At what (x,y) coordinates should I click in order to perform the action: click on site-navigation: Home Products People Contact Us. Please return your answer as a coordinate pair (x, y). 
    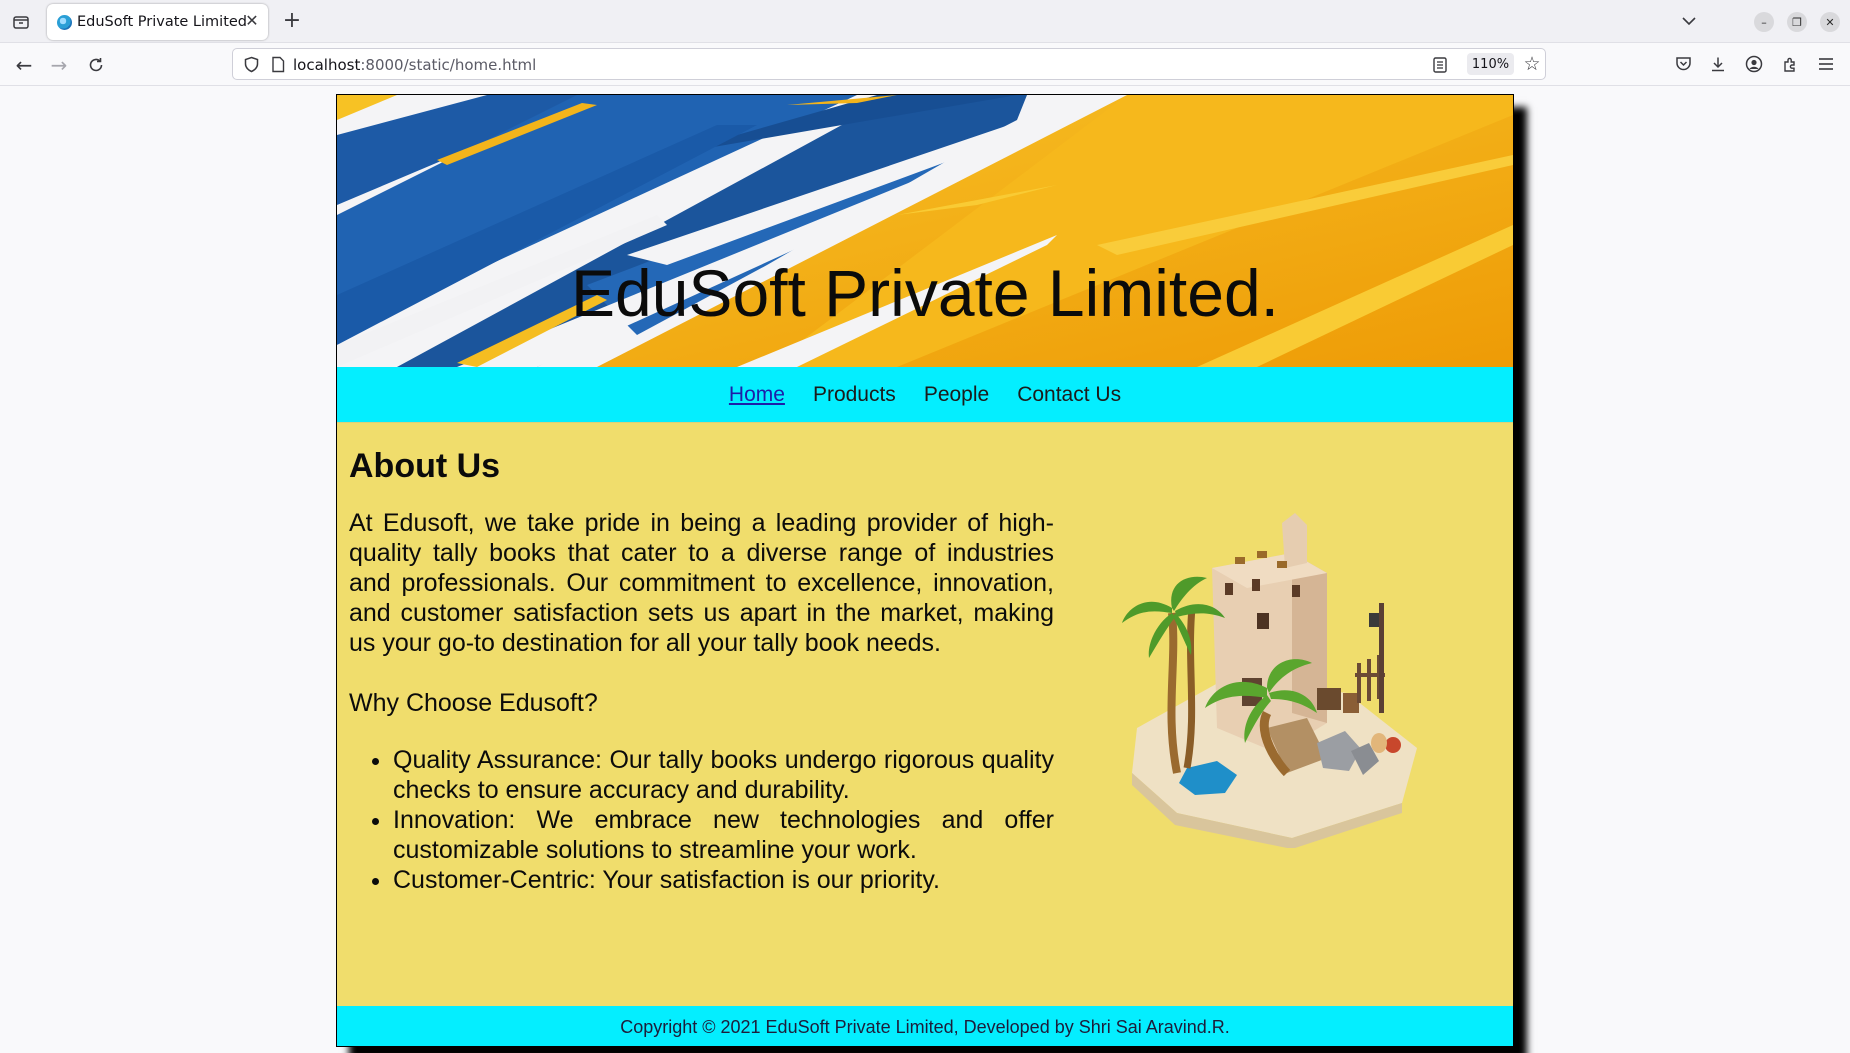
    Looking at the image, I should click on (925, 394).